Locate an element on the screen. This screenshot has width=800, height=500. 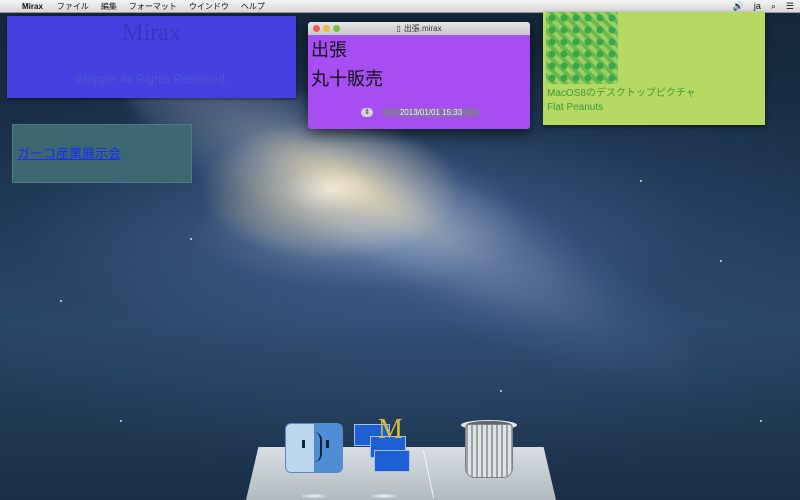
notification-center-icon: ☰ is located at coordinates (790, 6).